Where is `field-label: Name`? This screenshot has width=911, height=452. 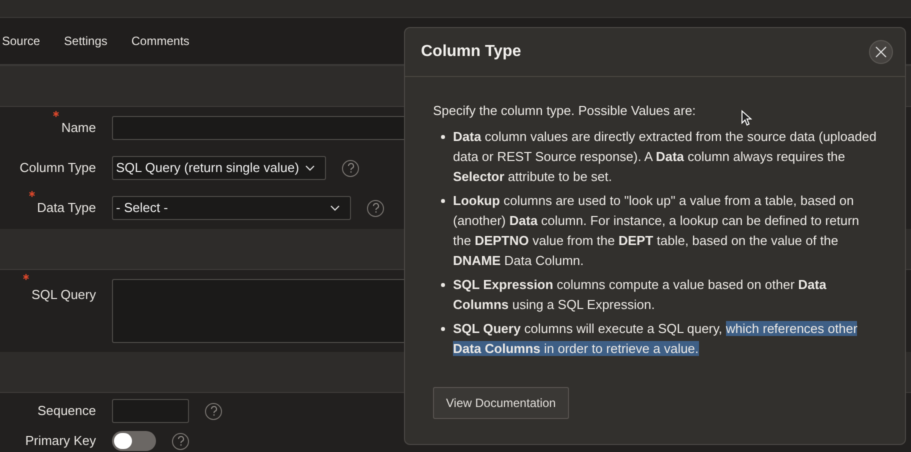
field-label: Name is located at coordinates (78, 127).